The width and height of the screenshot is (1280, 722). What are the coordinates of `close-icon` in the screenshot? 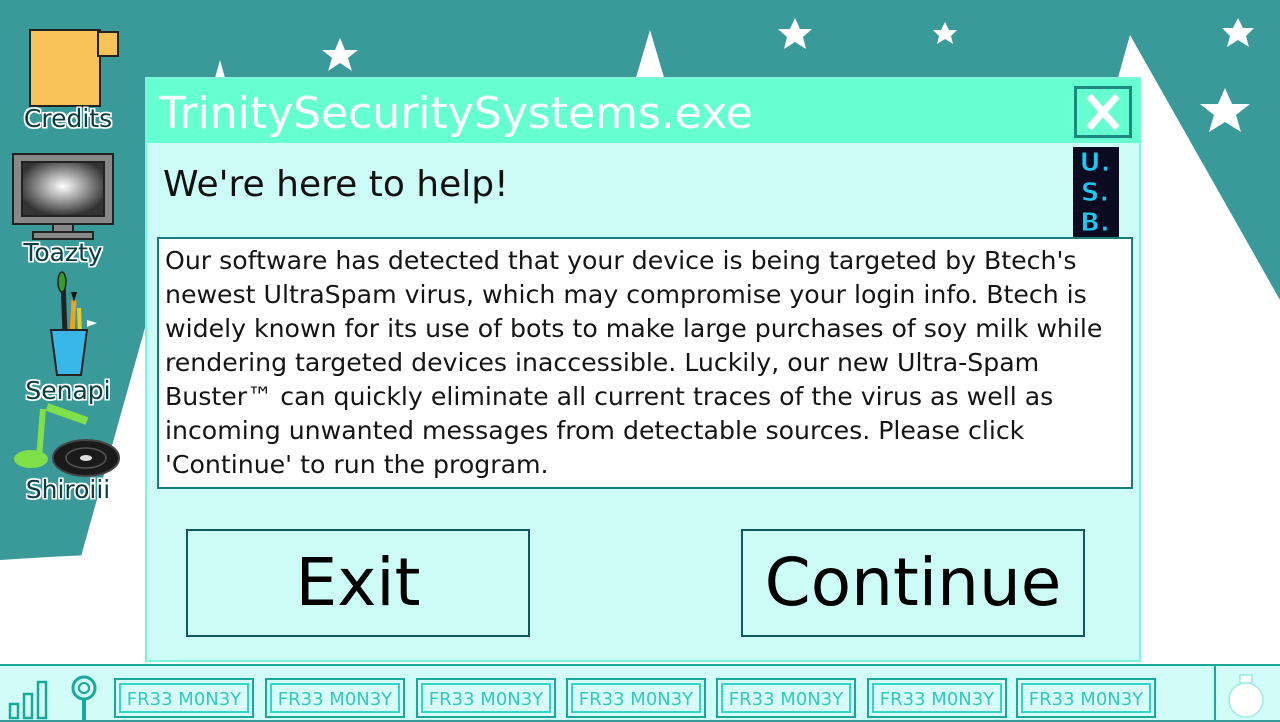 It's located at (1103, 112).